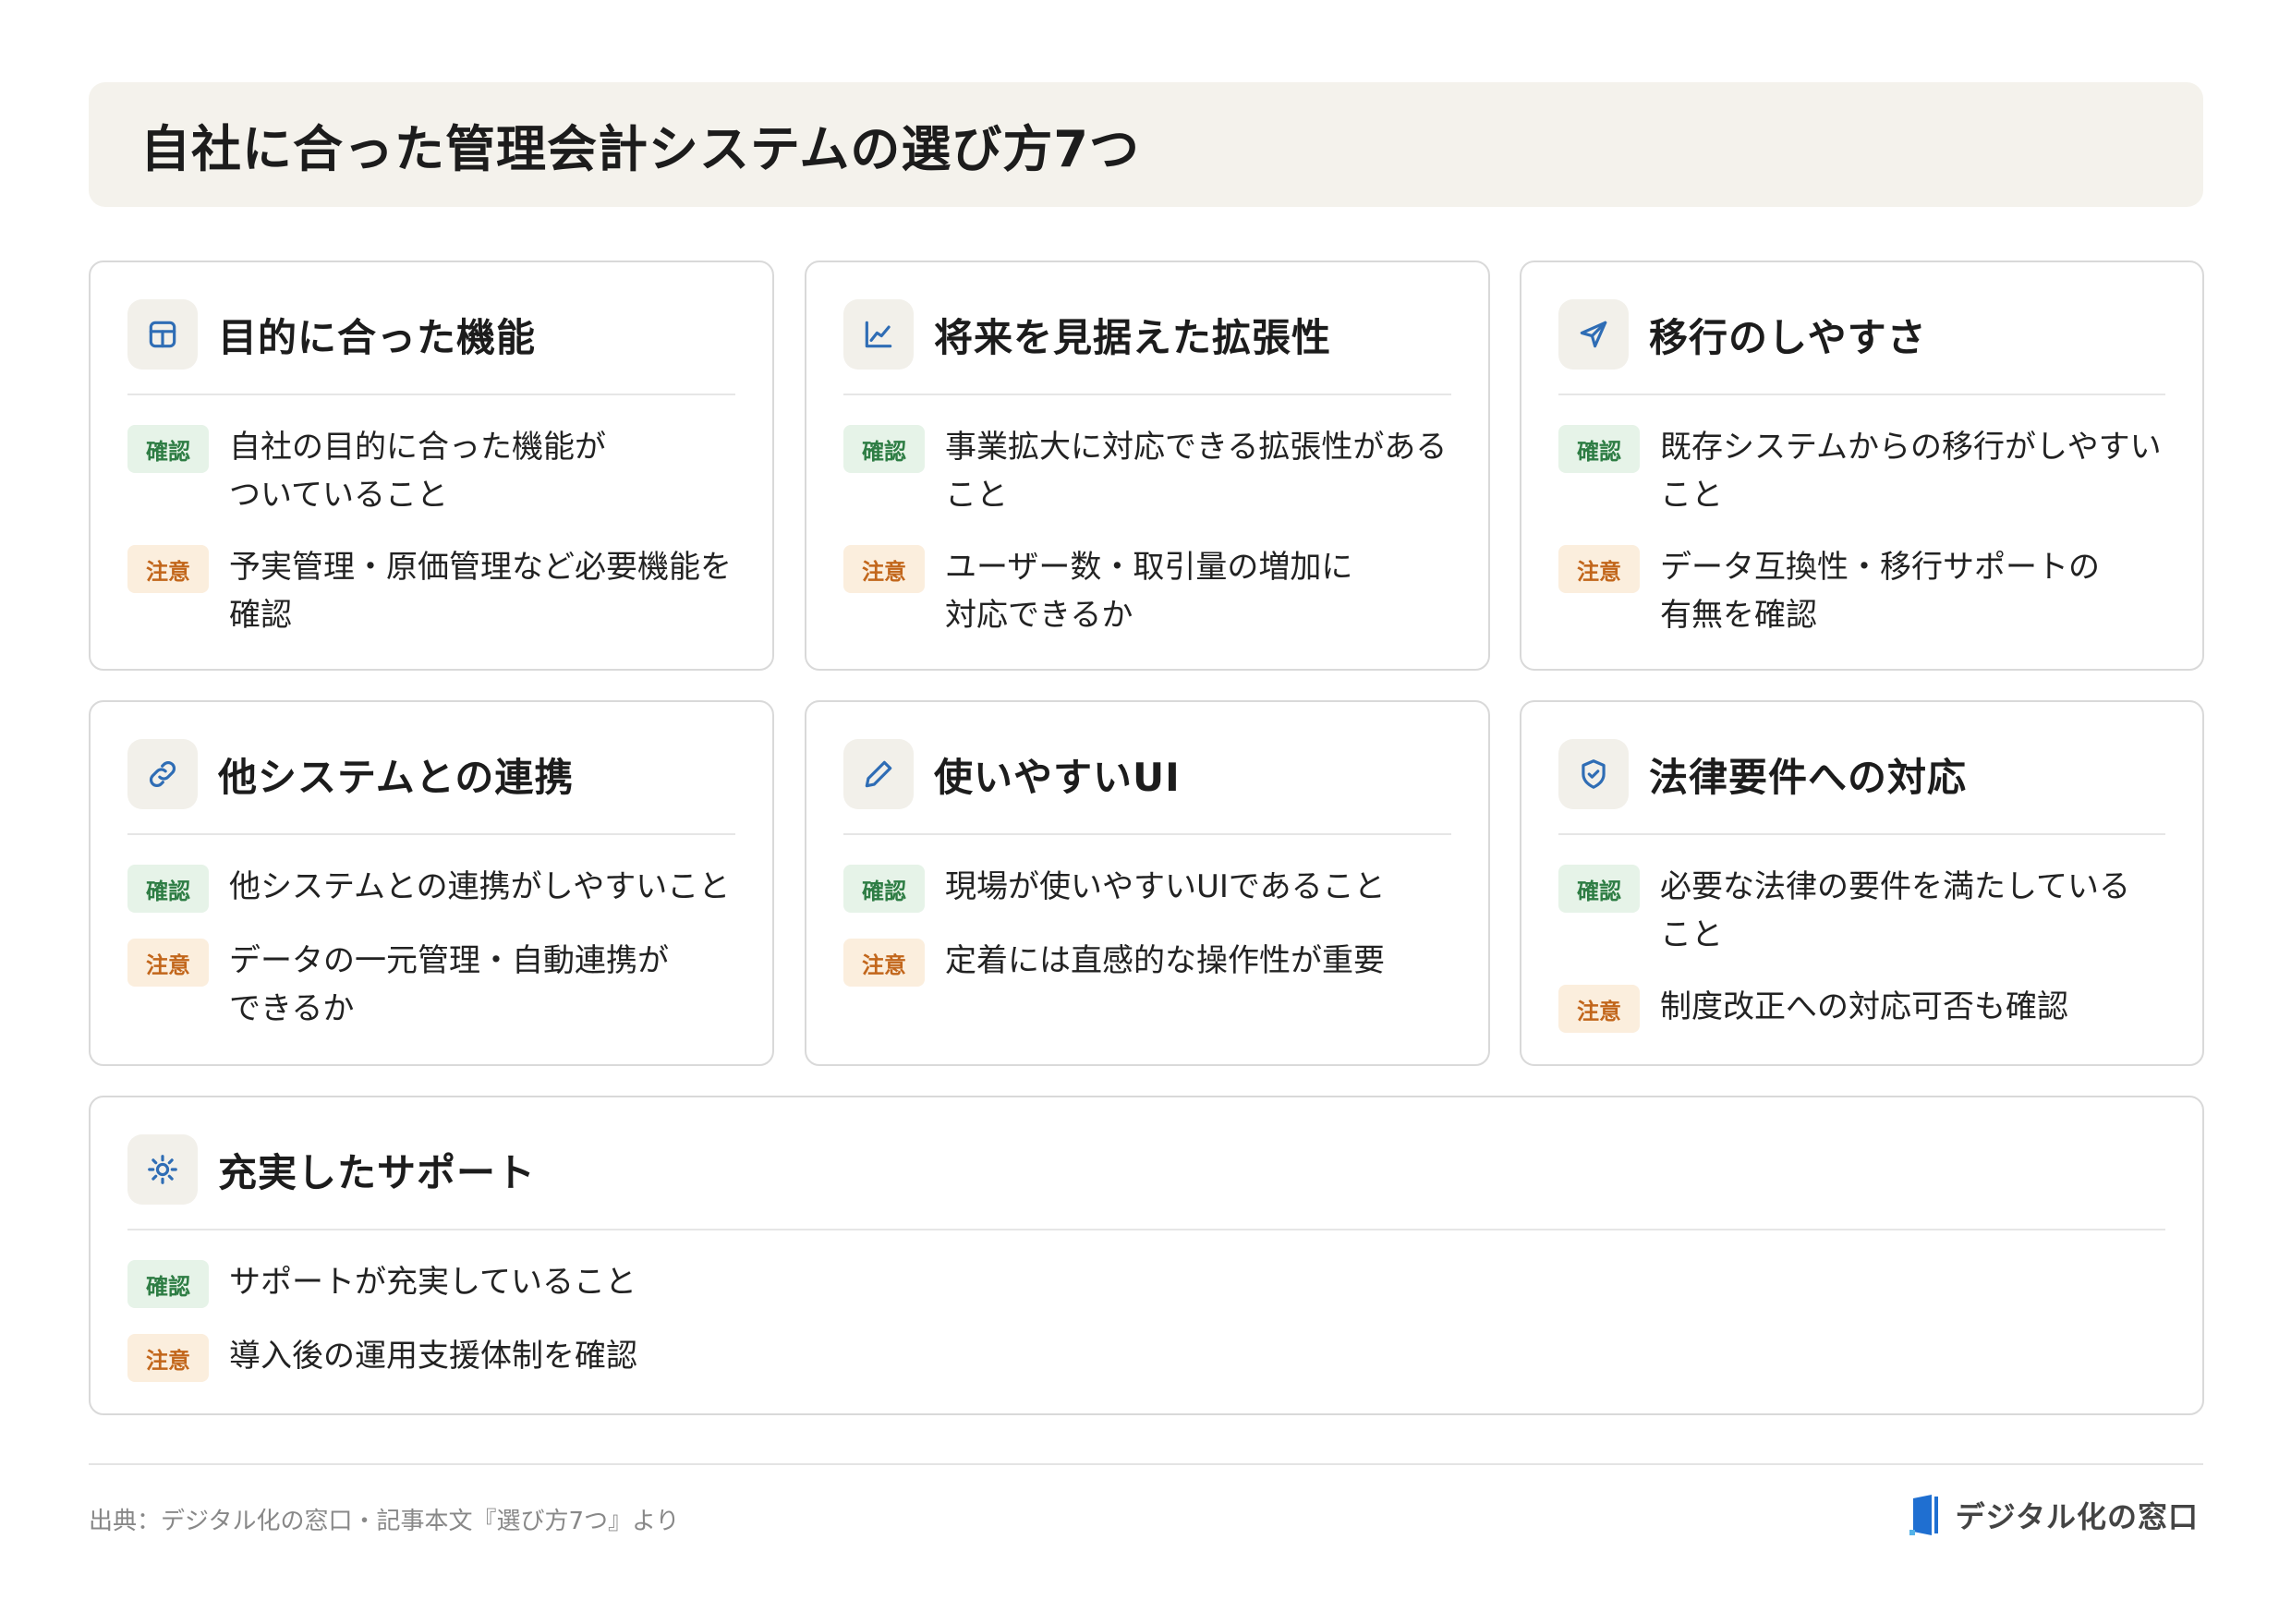  I want to click on caution-row: 注意 ユーザー数・取引量の増加に 対応できるか, so click(1147, 591).